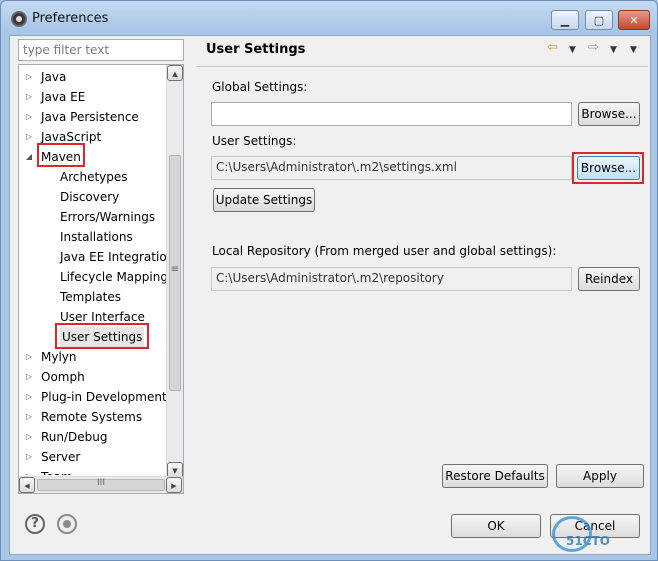 This screenshot has height=561, width=658. Describe the element at coordinates (93, 471) in the screenshot. I see `tree-item: ▷ Team` at that location.